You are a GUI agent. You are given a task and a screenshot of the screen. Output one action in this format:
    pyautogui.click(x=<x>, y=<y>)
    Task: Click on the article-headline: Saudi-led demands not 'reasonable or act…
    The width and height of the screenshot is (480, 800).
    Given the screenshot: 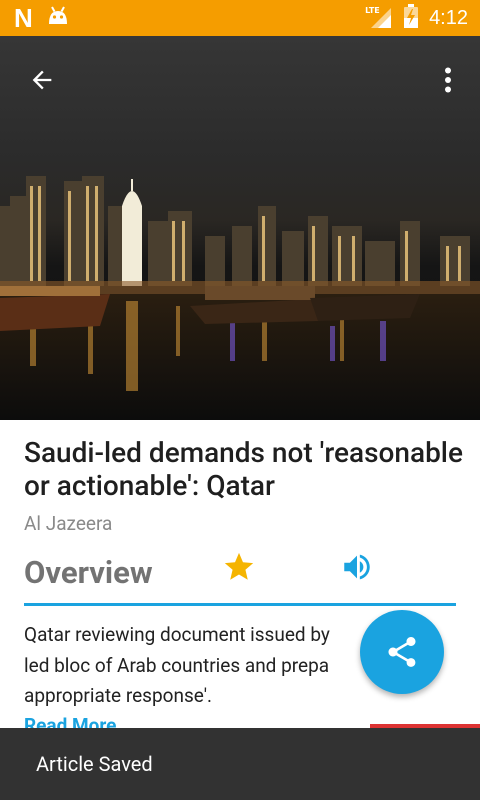 What is the action you would take?
    pyautogui.click(x=243, y=469)
    